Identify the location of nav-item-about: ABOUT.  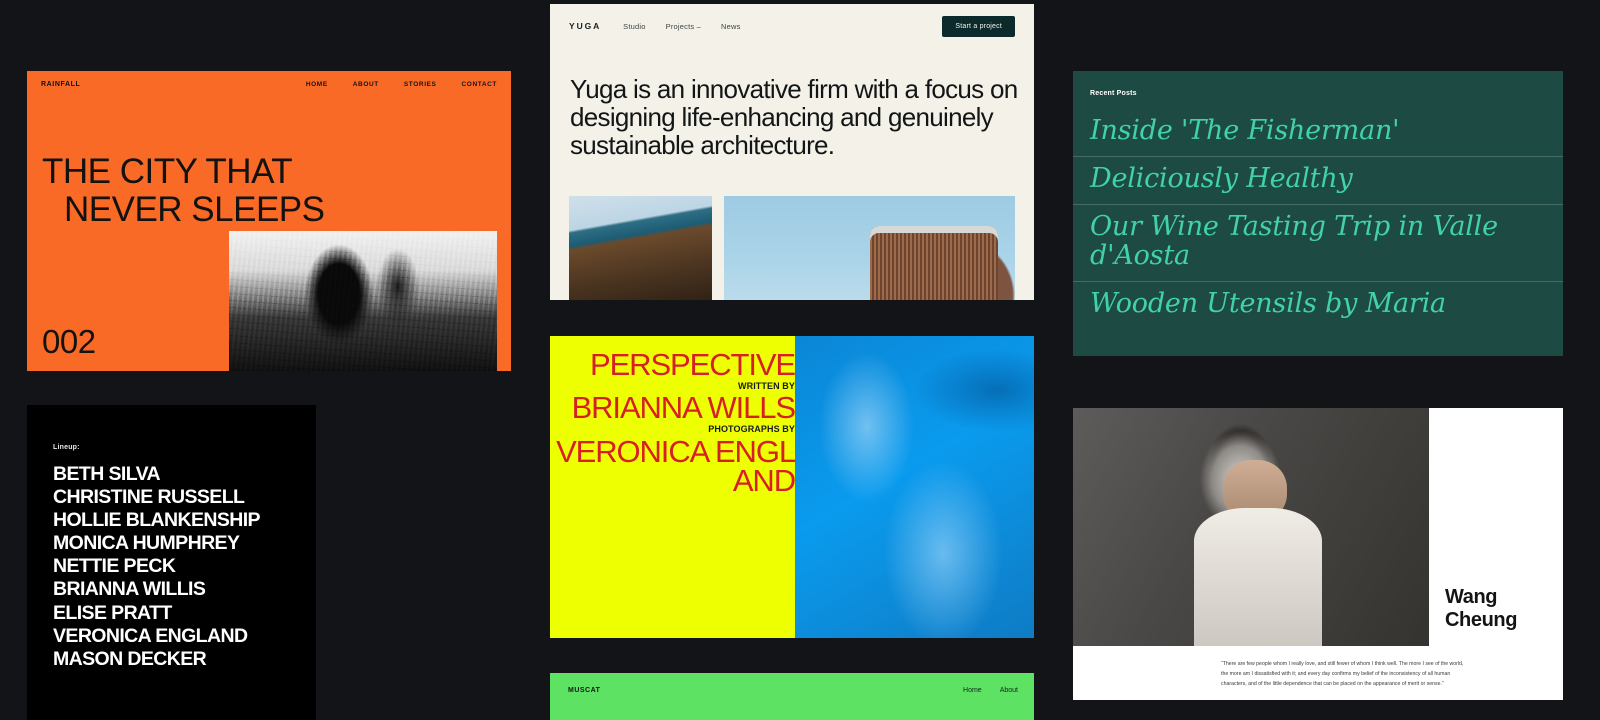
(366, 84).